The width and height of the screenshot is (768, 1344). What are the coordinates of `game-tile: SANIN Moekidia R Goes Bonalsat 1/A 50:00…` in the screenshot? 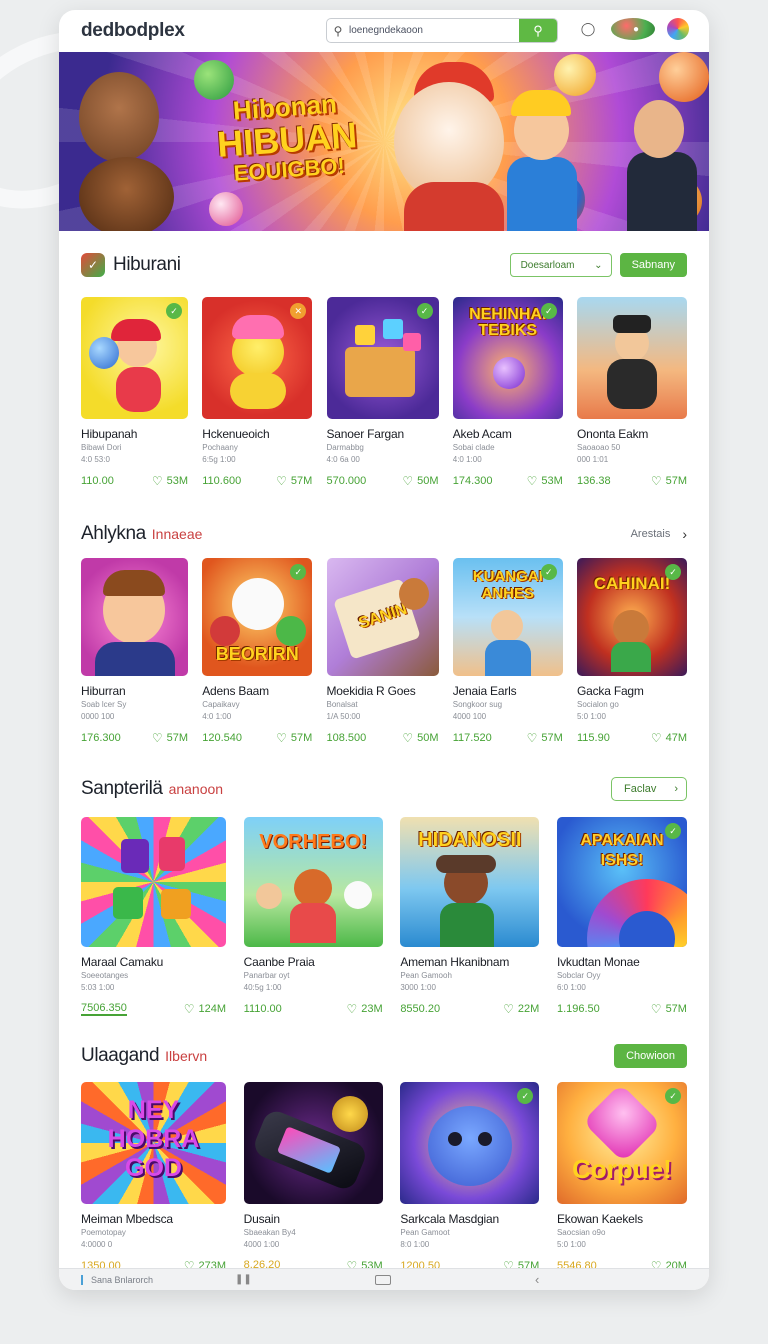 It's located at (382, 651).